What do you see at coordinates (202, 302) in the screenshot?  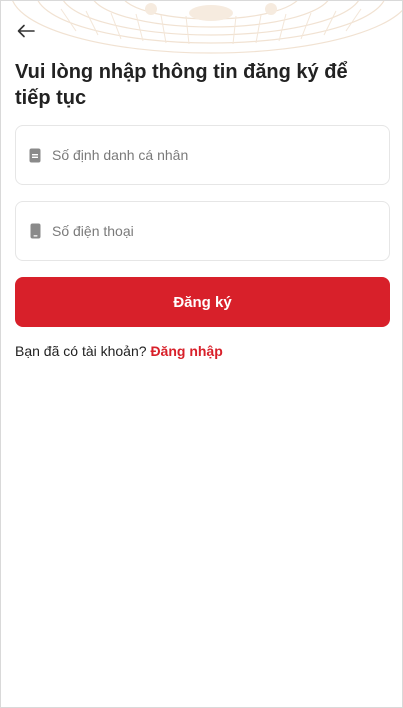 I see `register-button: Đăng ký` at bounding box center [202, 302].